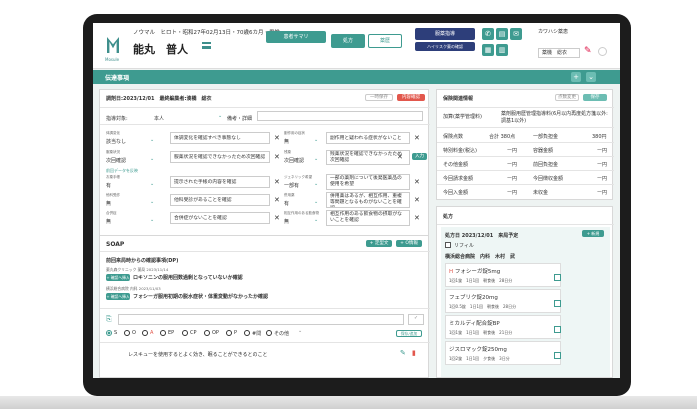 Image resolution: width=697 pixels, height=409 pixels. I want to click on o-info-button: + O情報, so click(409, 243).